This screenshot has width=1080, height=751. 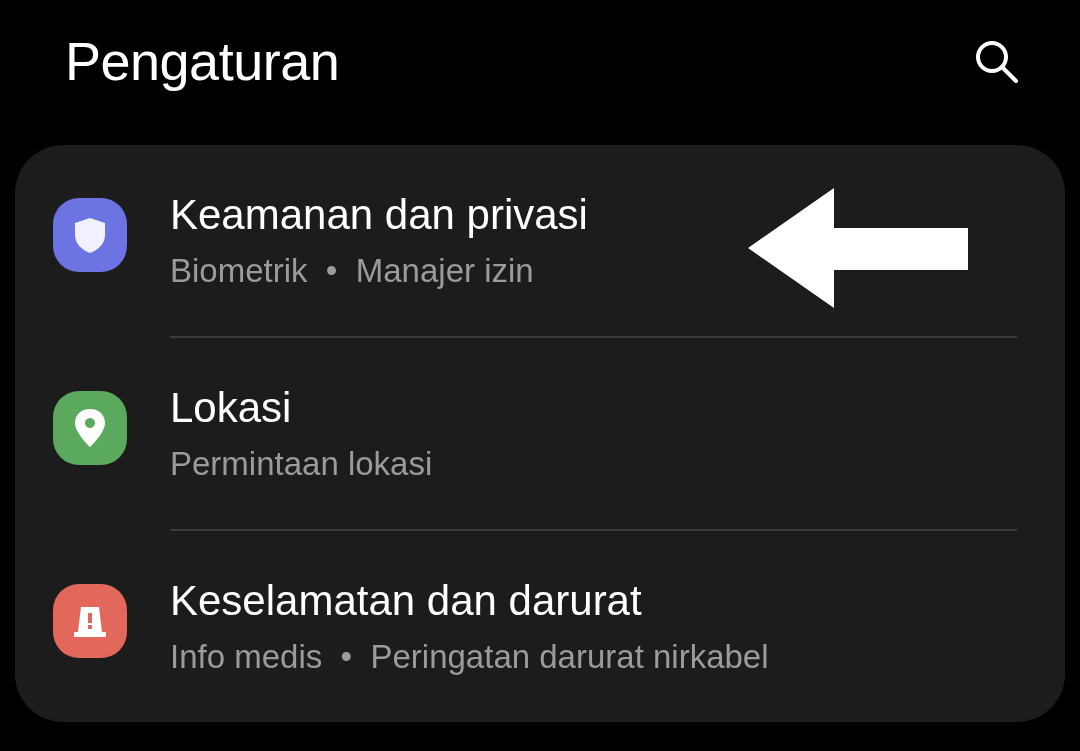 I want to click on item-title: Keamanan dan privasi, so click(x=379, y=214).